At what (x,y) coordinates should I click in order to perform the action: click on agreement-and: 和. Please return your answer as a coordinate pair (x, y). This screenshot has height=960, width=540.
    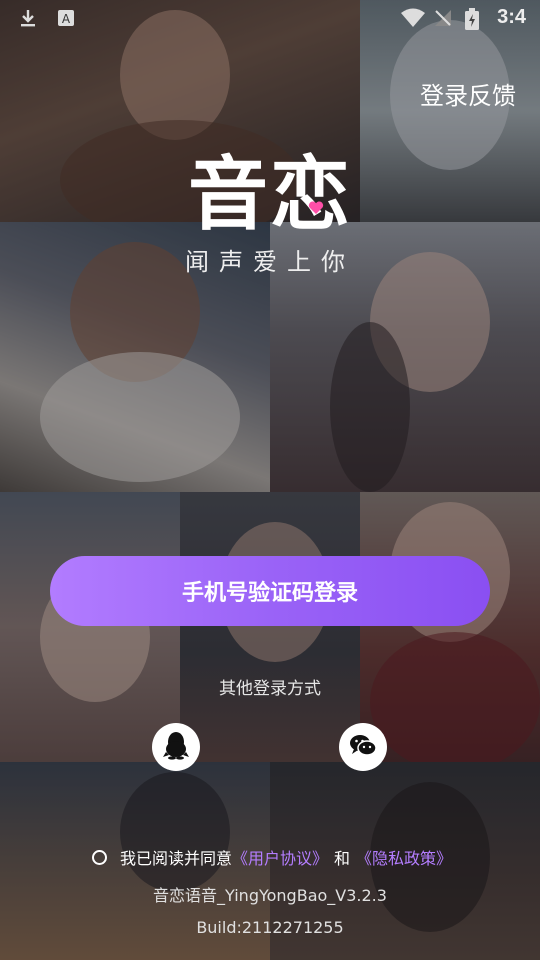
    Looking at the image, I should click on (342, 858).